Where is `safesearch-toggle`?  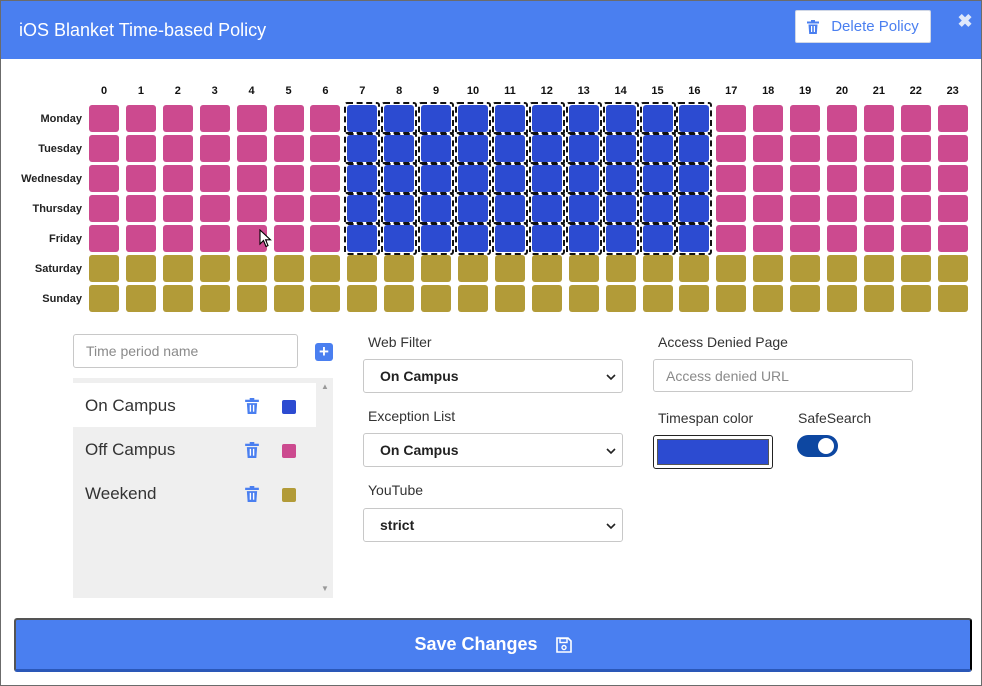
safesearch-toggle is located at coordinates (817, 446).